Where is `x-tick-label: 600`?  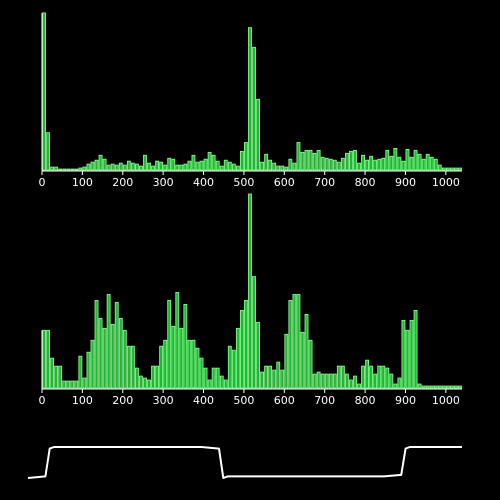
x-tick-label: 600 is located at coordinates (284, 400).